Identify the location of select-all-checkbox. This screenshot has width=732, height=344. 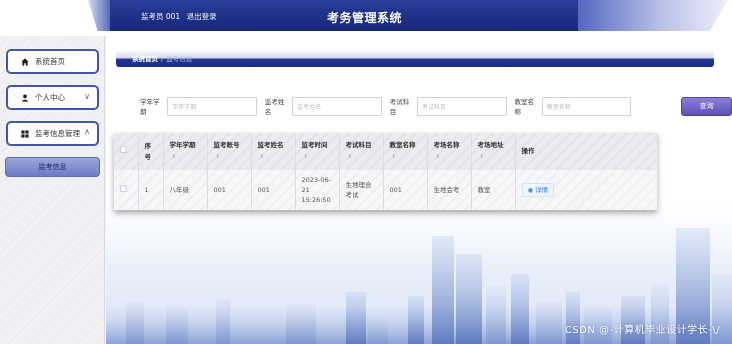
(123, 149).